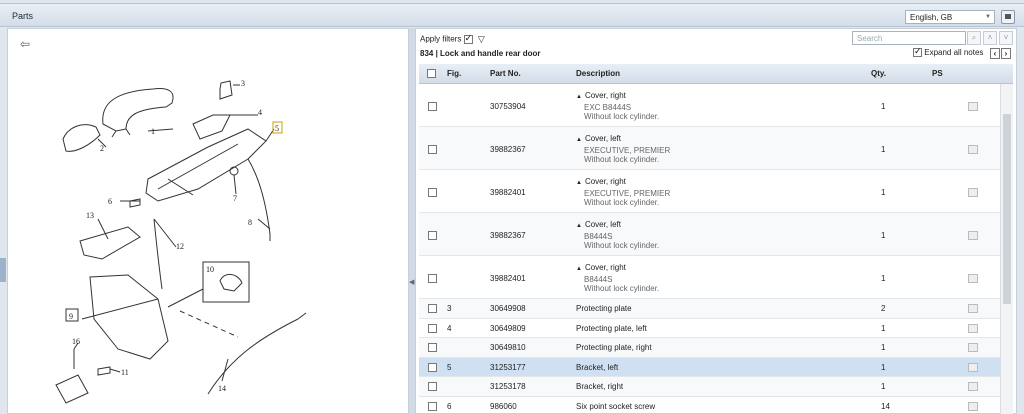  I want to click on handle-cover, so click(81, 138).